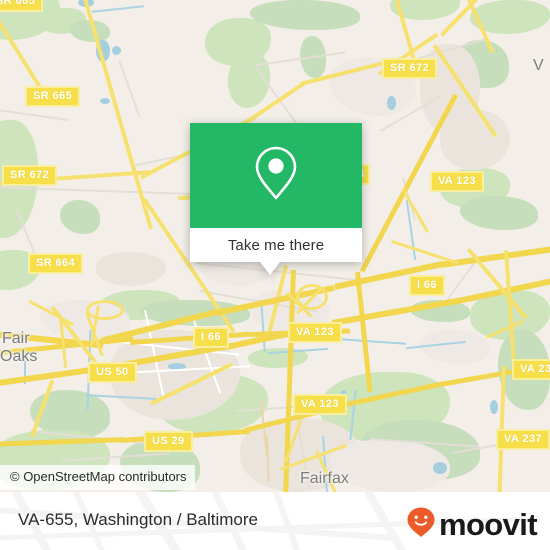 The height and width of the screenshot is (550, 550). I want to click on road-shield: SR 665, so click(53, 96).